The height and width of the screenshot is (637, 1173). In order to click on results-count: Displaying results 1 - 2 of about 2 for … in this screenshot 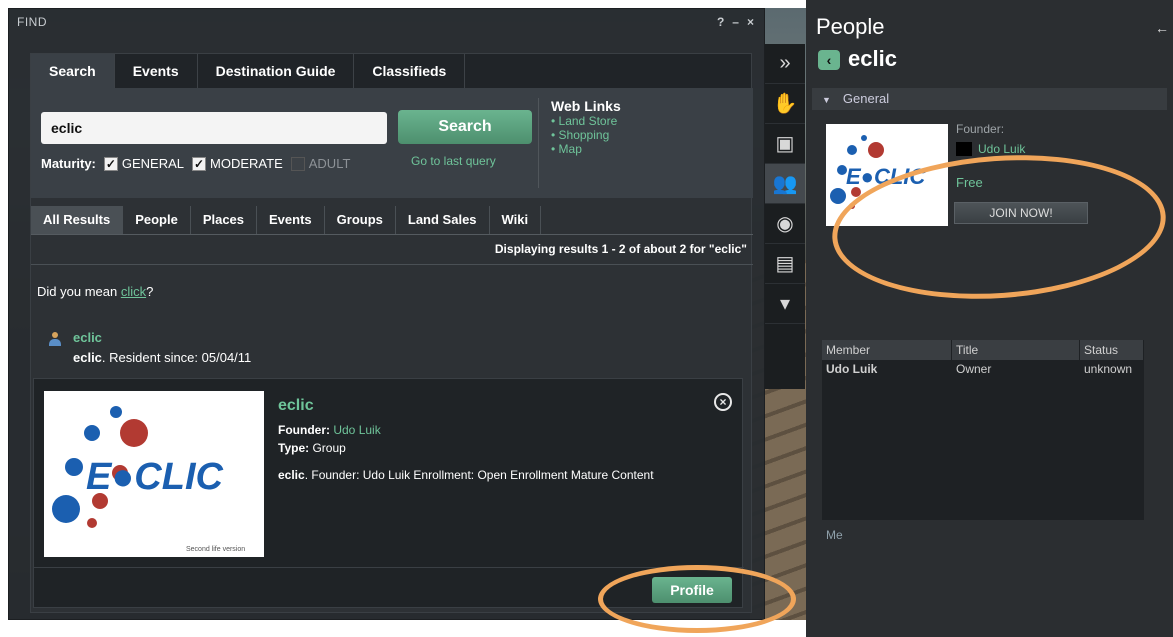, I will do `click(620, 249)`.